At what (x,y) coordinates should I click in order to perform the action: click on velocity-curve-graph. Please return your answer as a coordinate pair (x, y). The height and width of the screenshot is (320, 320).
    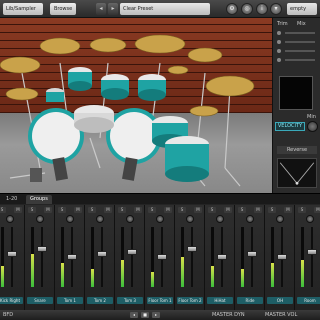
    Looking at the image, I should click on (297, 173).